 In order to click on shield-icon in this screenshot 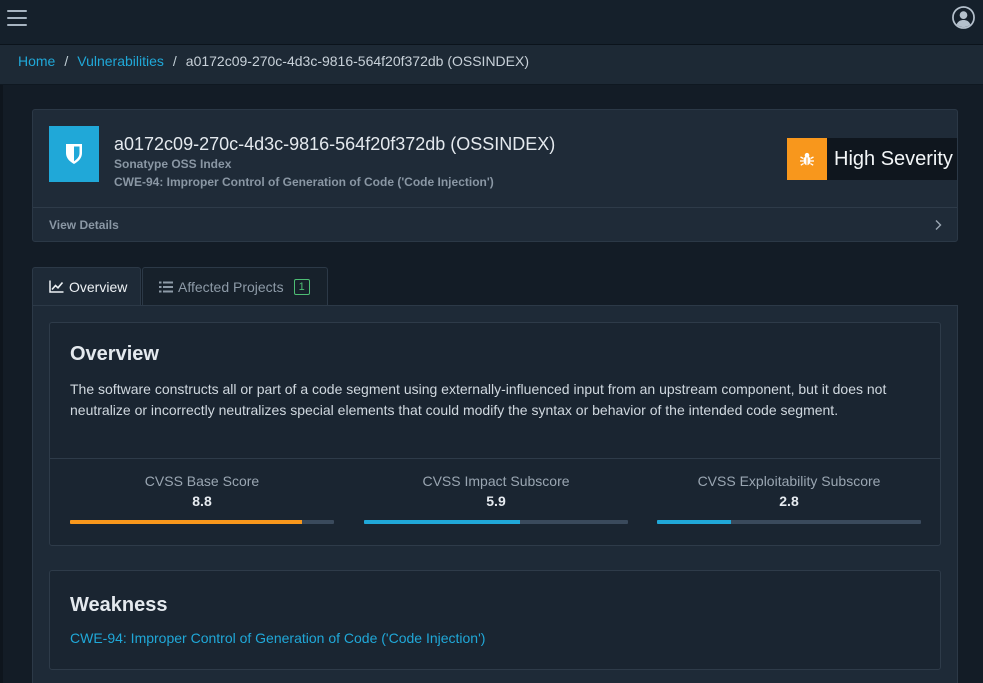, I will do `click(74, 154)`.